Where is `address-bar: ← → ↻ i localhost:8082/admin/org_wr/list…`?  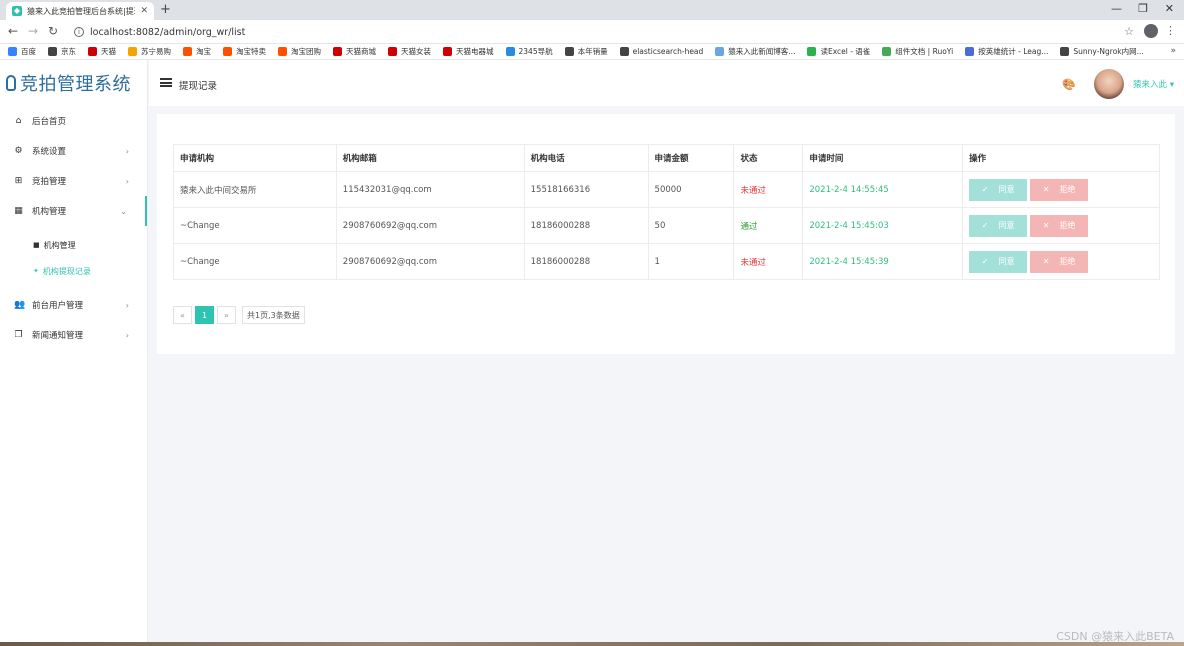 address-bar: ← → ↻ i localhost:8082/admin/org_wr/list… is located at coordinates (592, 32).